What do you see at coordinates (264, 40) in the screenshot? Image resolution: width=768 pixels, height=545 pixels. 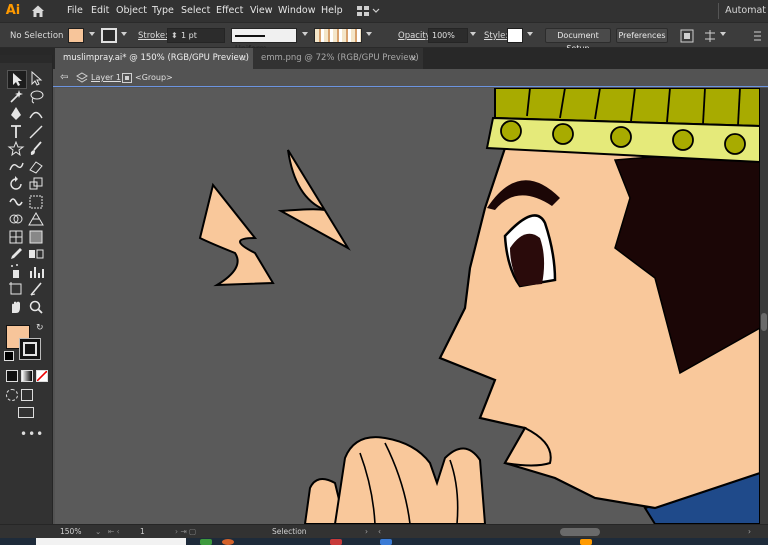 I see `variable-width-profile: Uniform` at bounding box center [264, 40].